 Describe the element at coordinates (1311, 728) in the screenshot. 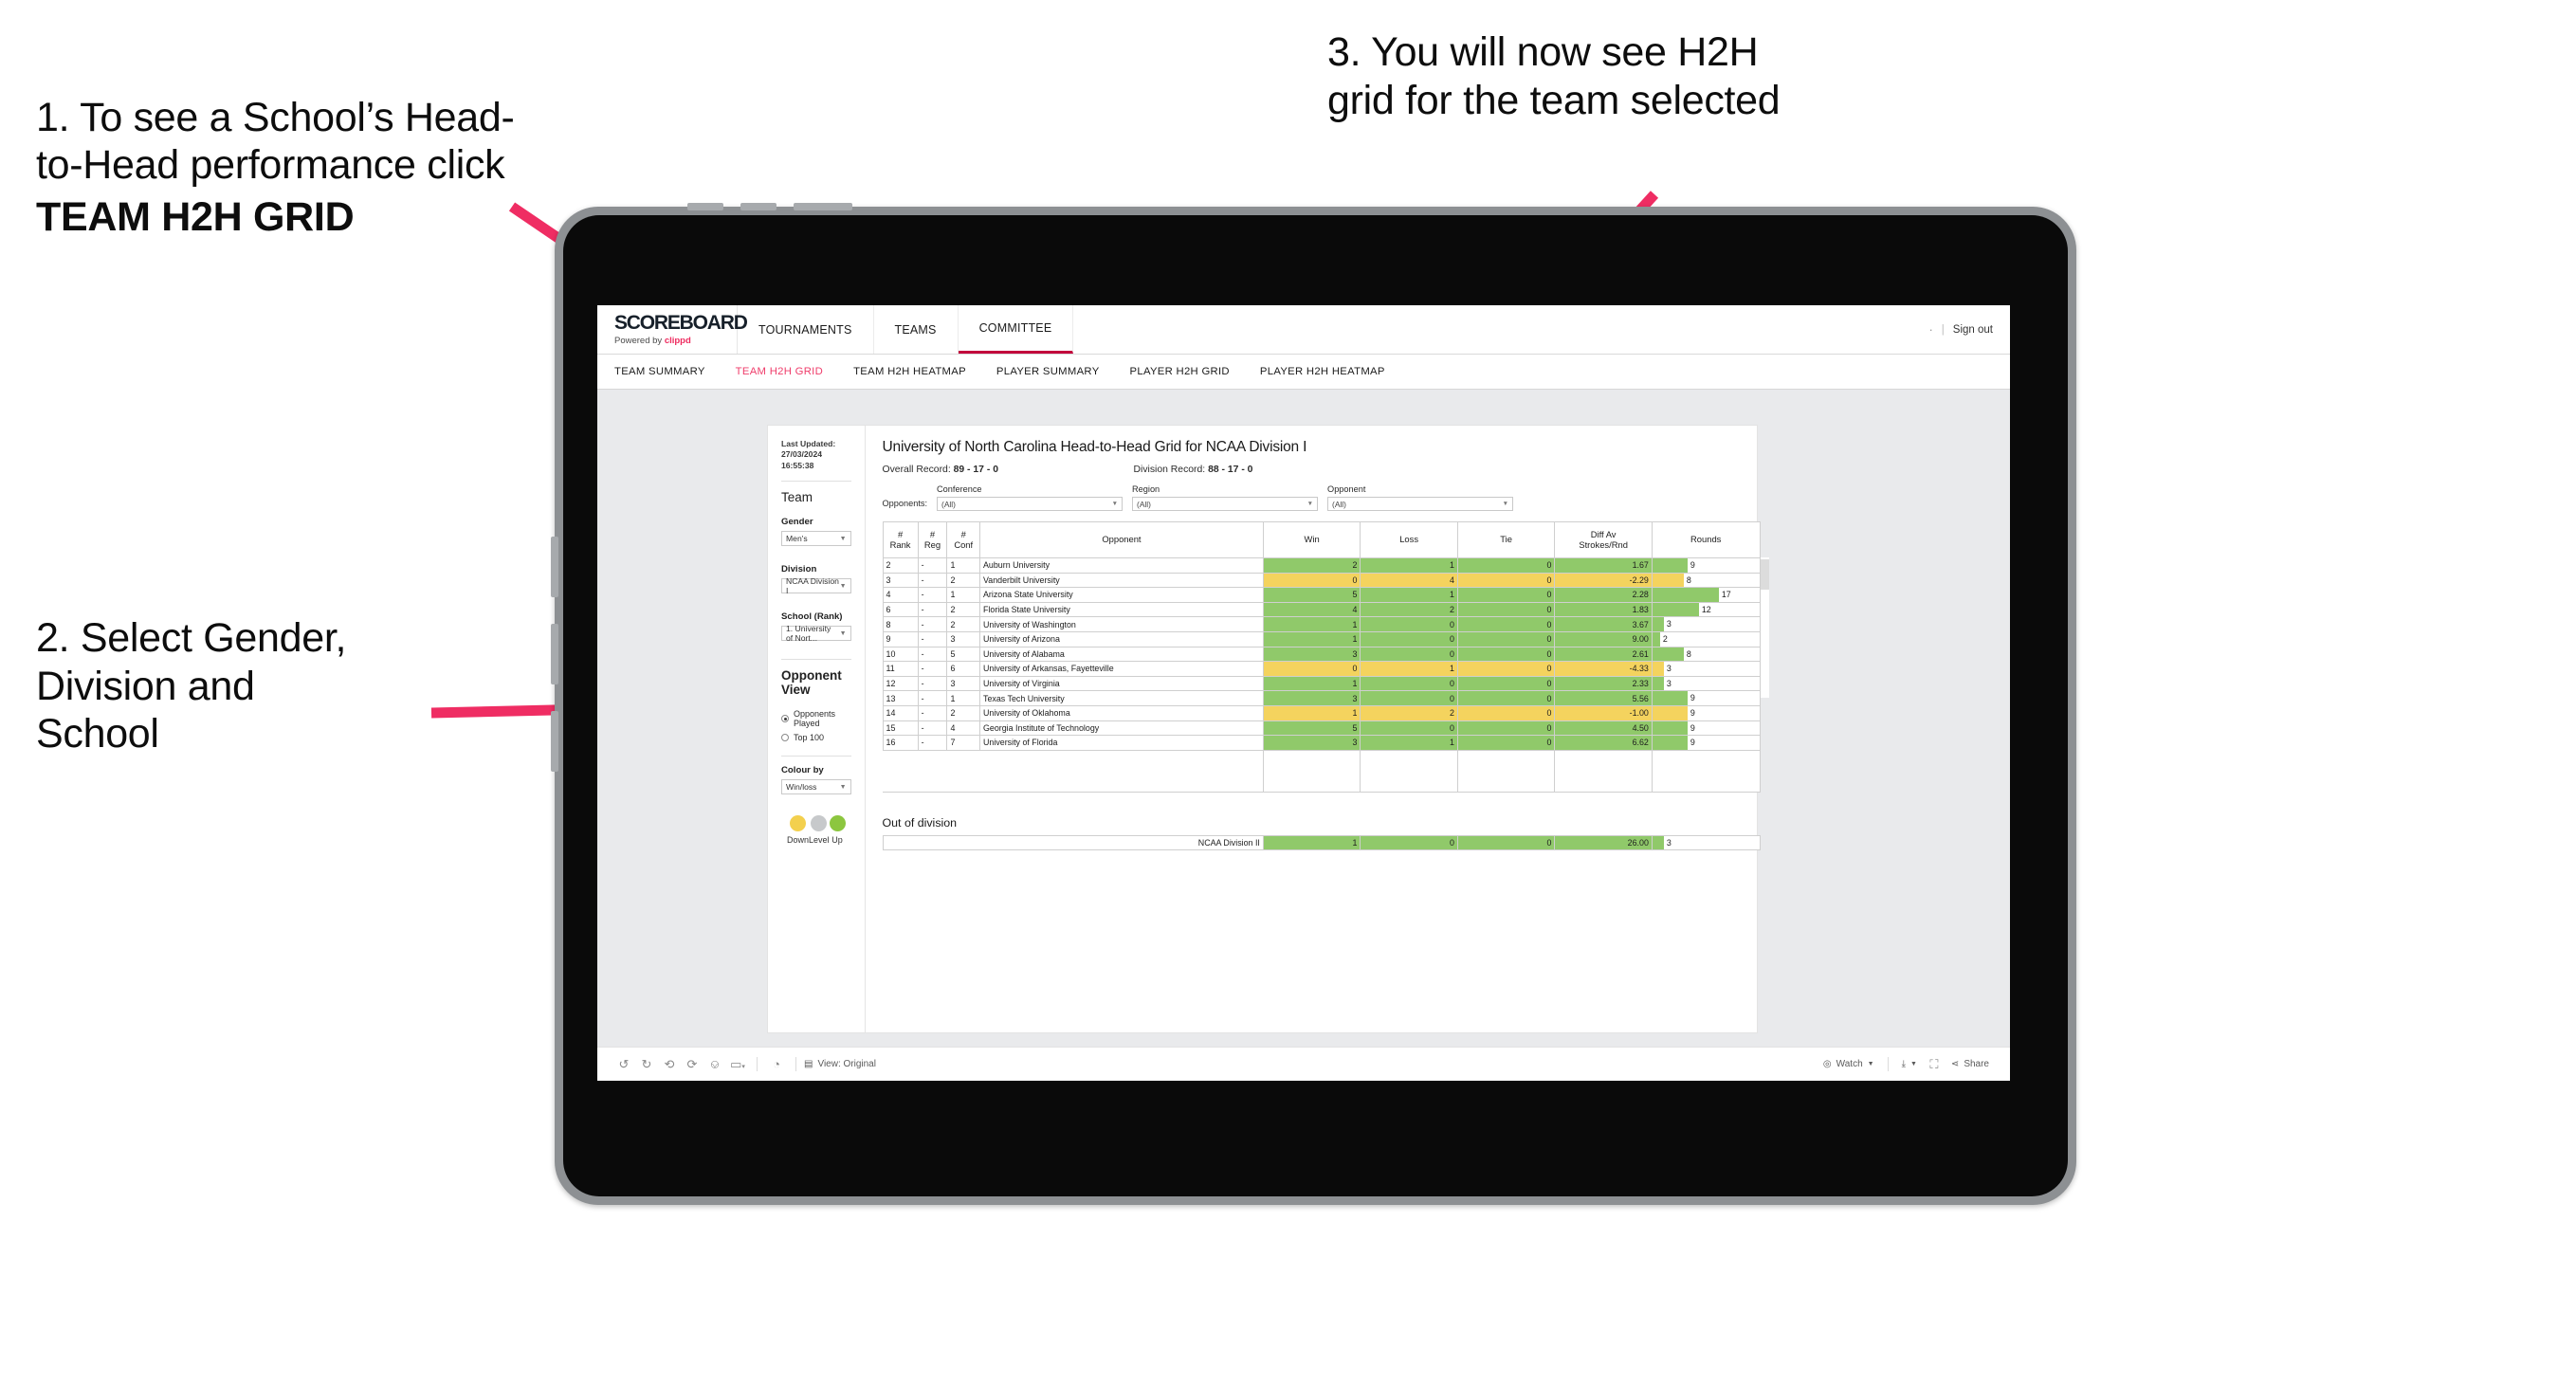

I see `cell-win: 5` at that location.